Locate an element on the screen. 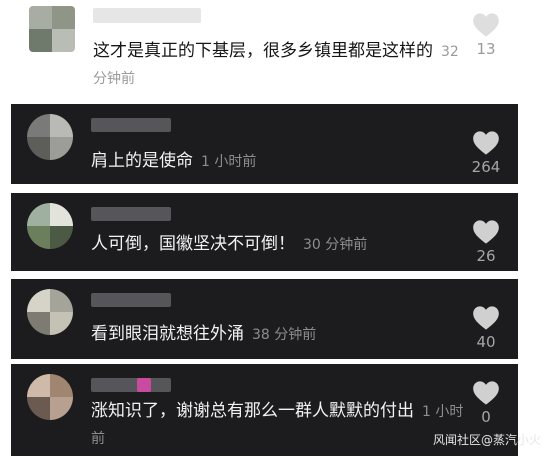 This screenshot has width=547, height=460. like-button: 0 is located at coordinates (486, 403).